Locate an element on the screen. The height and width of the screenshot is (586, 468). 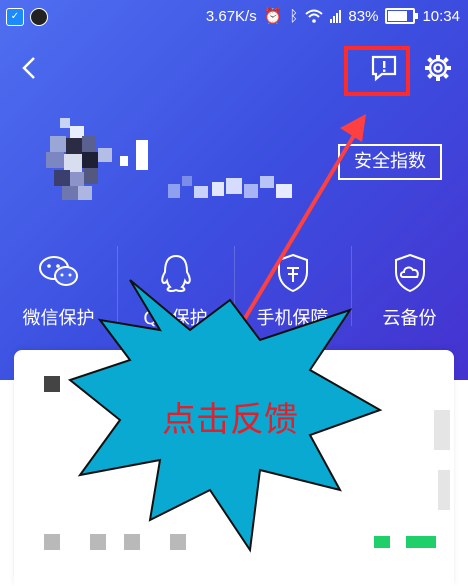
network-speed: 3.67K/s is located at coordinates (231, 16).